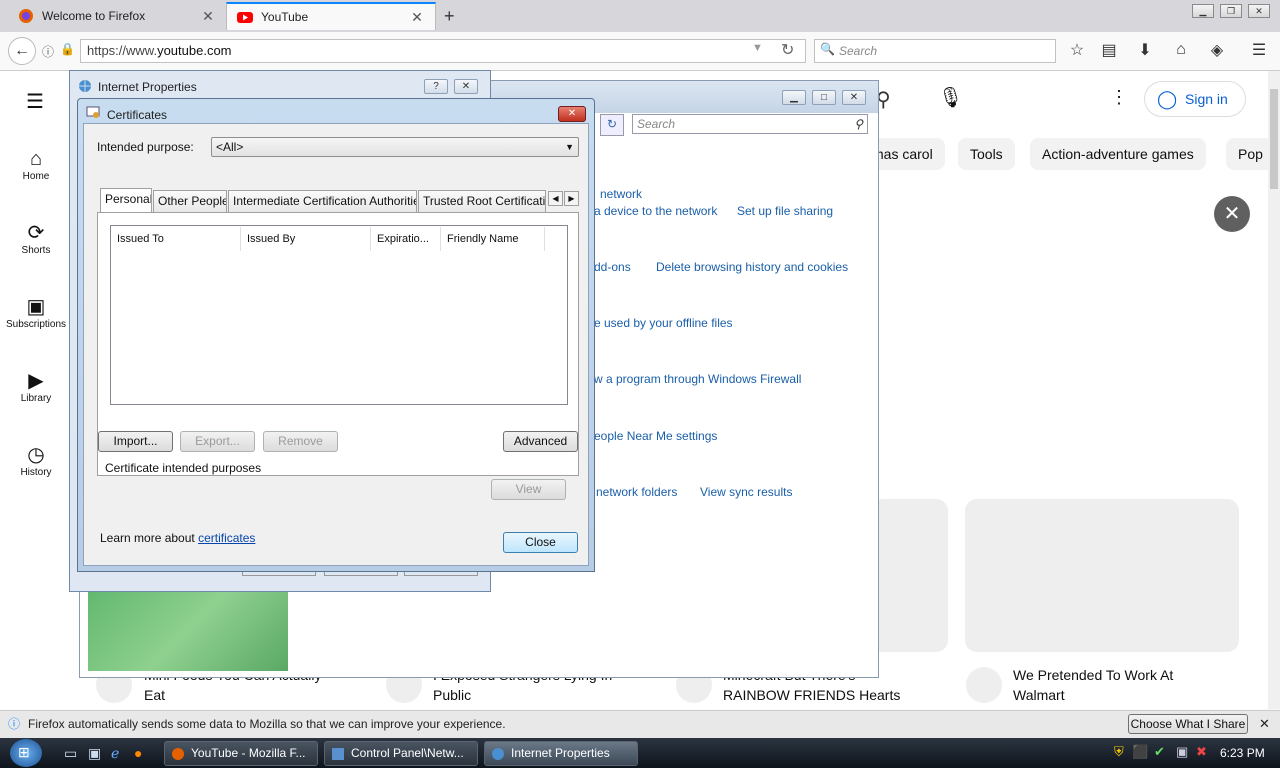 This screenshot has height=768, width=1280. What do you see at coordinates (36, 460) in the screenshot?
I see `sidebar-item-history: ◷ History` at bounding box center [36, 460].